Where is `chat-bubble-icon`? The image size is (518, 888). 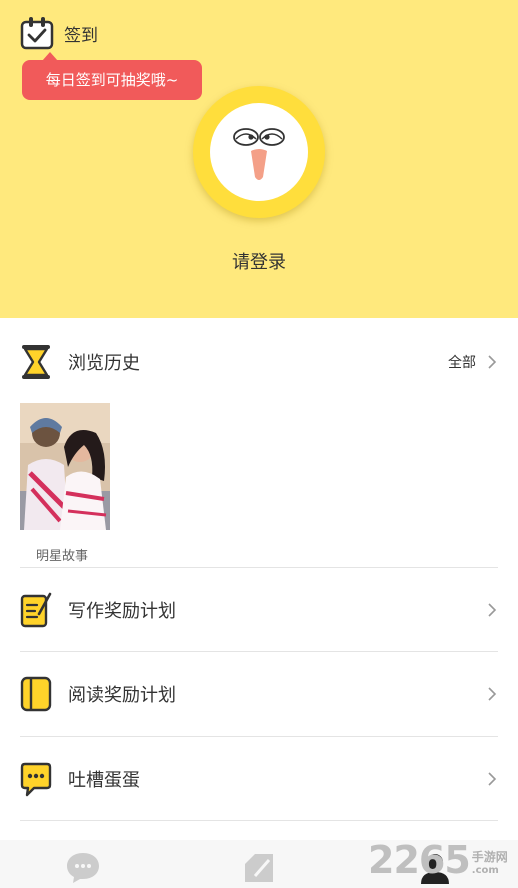
chat-bubble-icon is located at coordinates (36, 779).